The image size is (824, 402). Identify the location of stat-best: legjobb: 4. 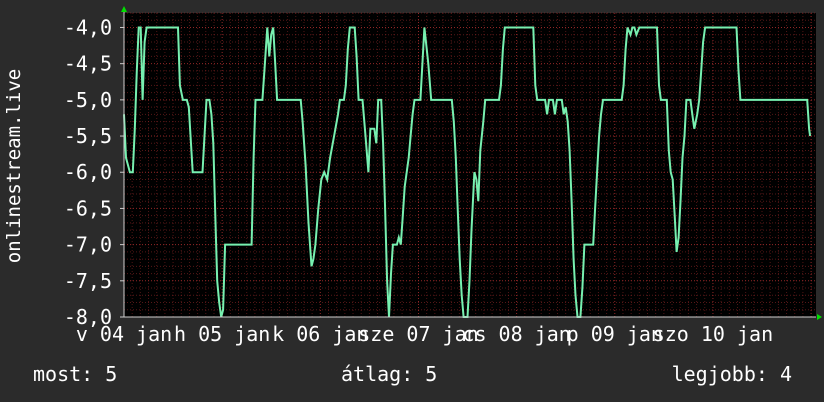
(732, 374).